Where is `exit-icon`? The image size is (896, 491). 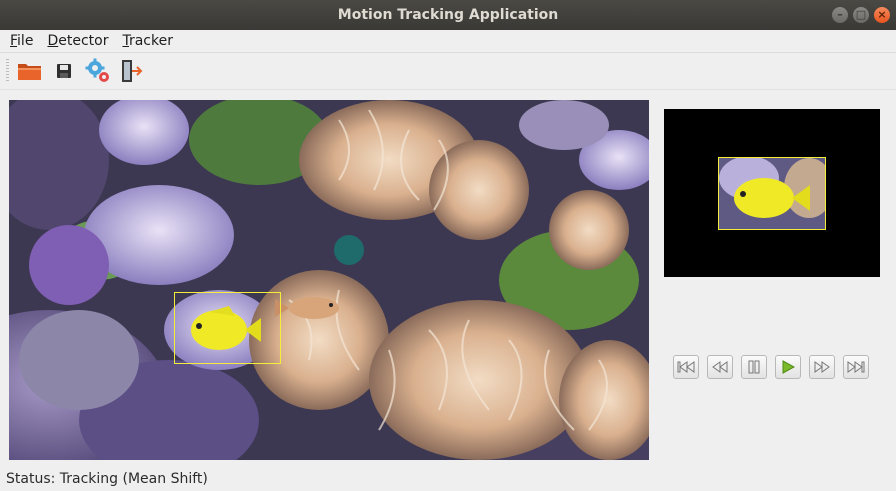 exit-icon is located at coordinates (132, 71).